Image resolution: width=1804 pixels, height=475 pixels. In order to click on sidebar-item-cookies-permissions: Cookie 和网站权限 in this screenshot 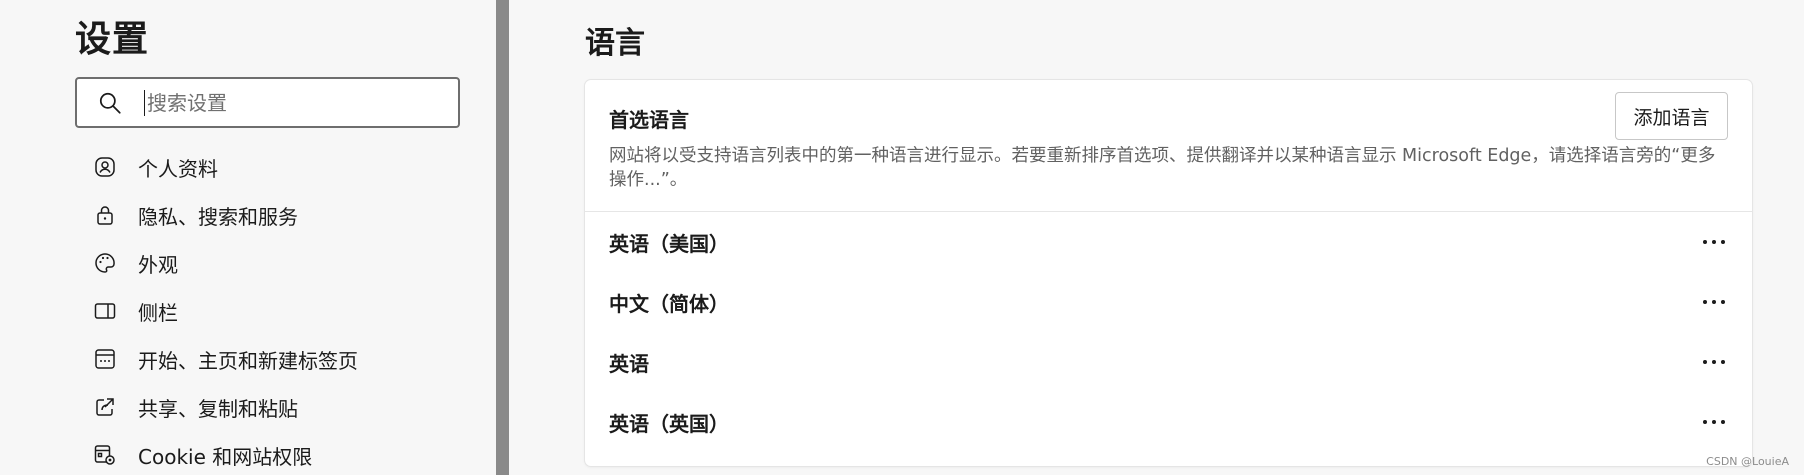, I will do `click(282, 453)`.